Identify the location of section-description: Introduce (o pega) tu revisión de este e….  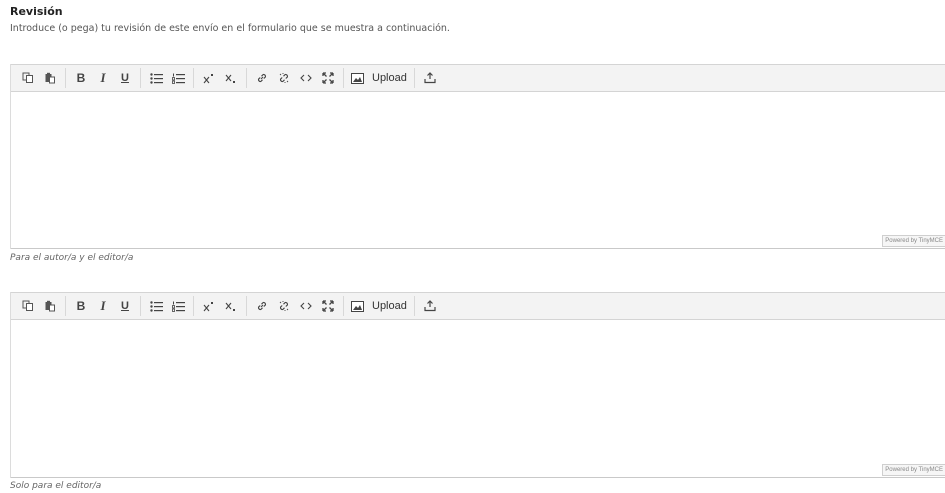
(230, 28).